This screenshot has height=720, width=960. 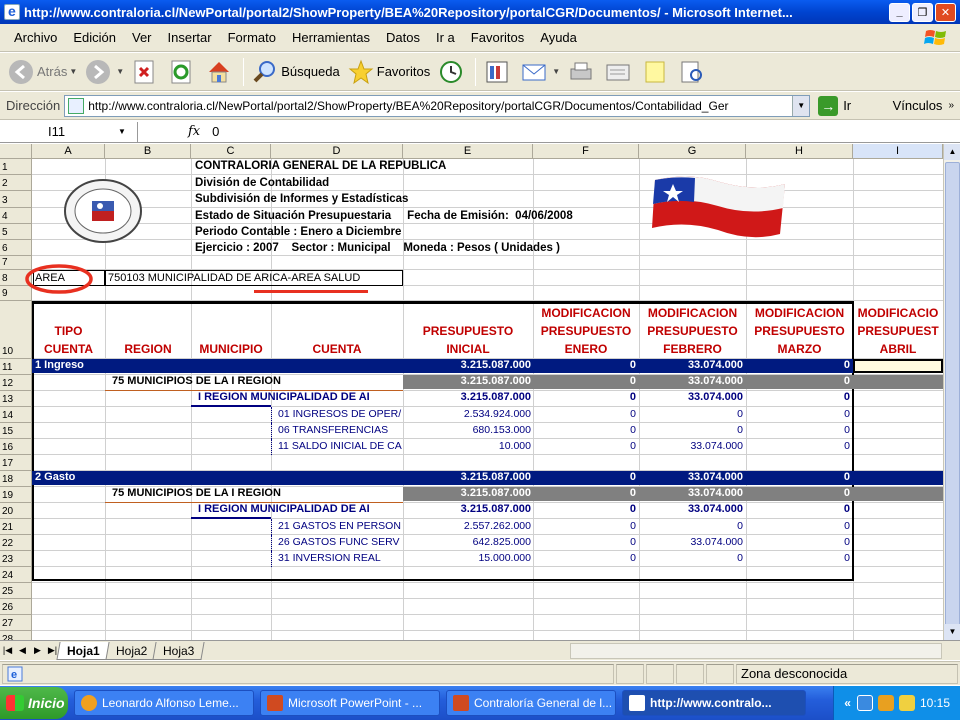 I want to click on row-header-25: 25, so click(x=16, y=591).